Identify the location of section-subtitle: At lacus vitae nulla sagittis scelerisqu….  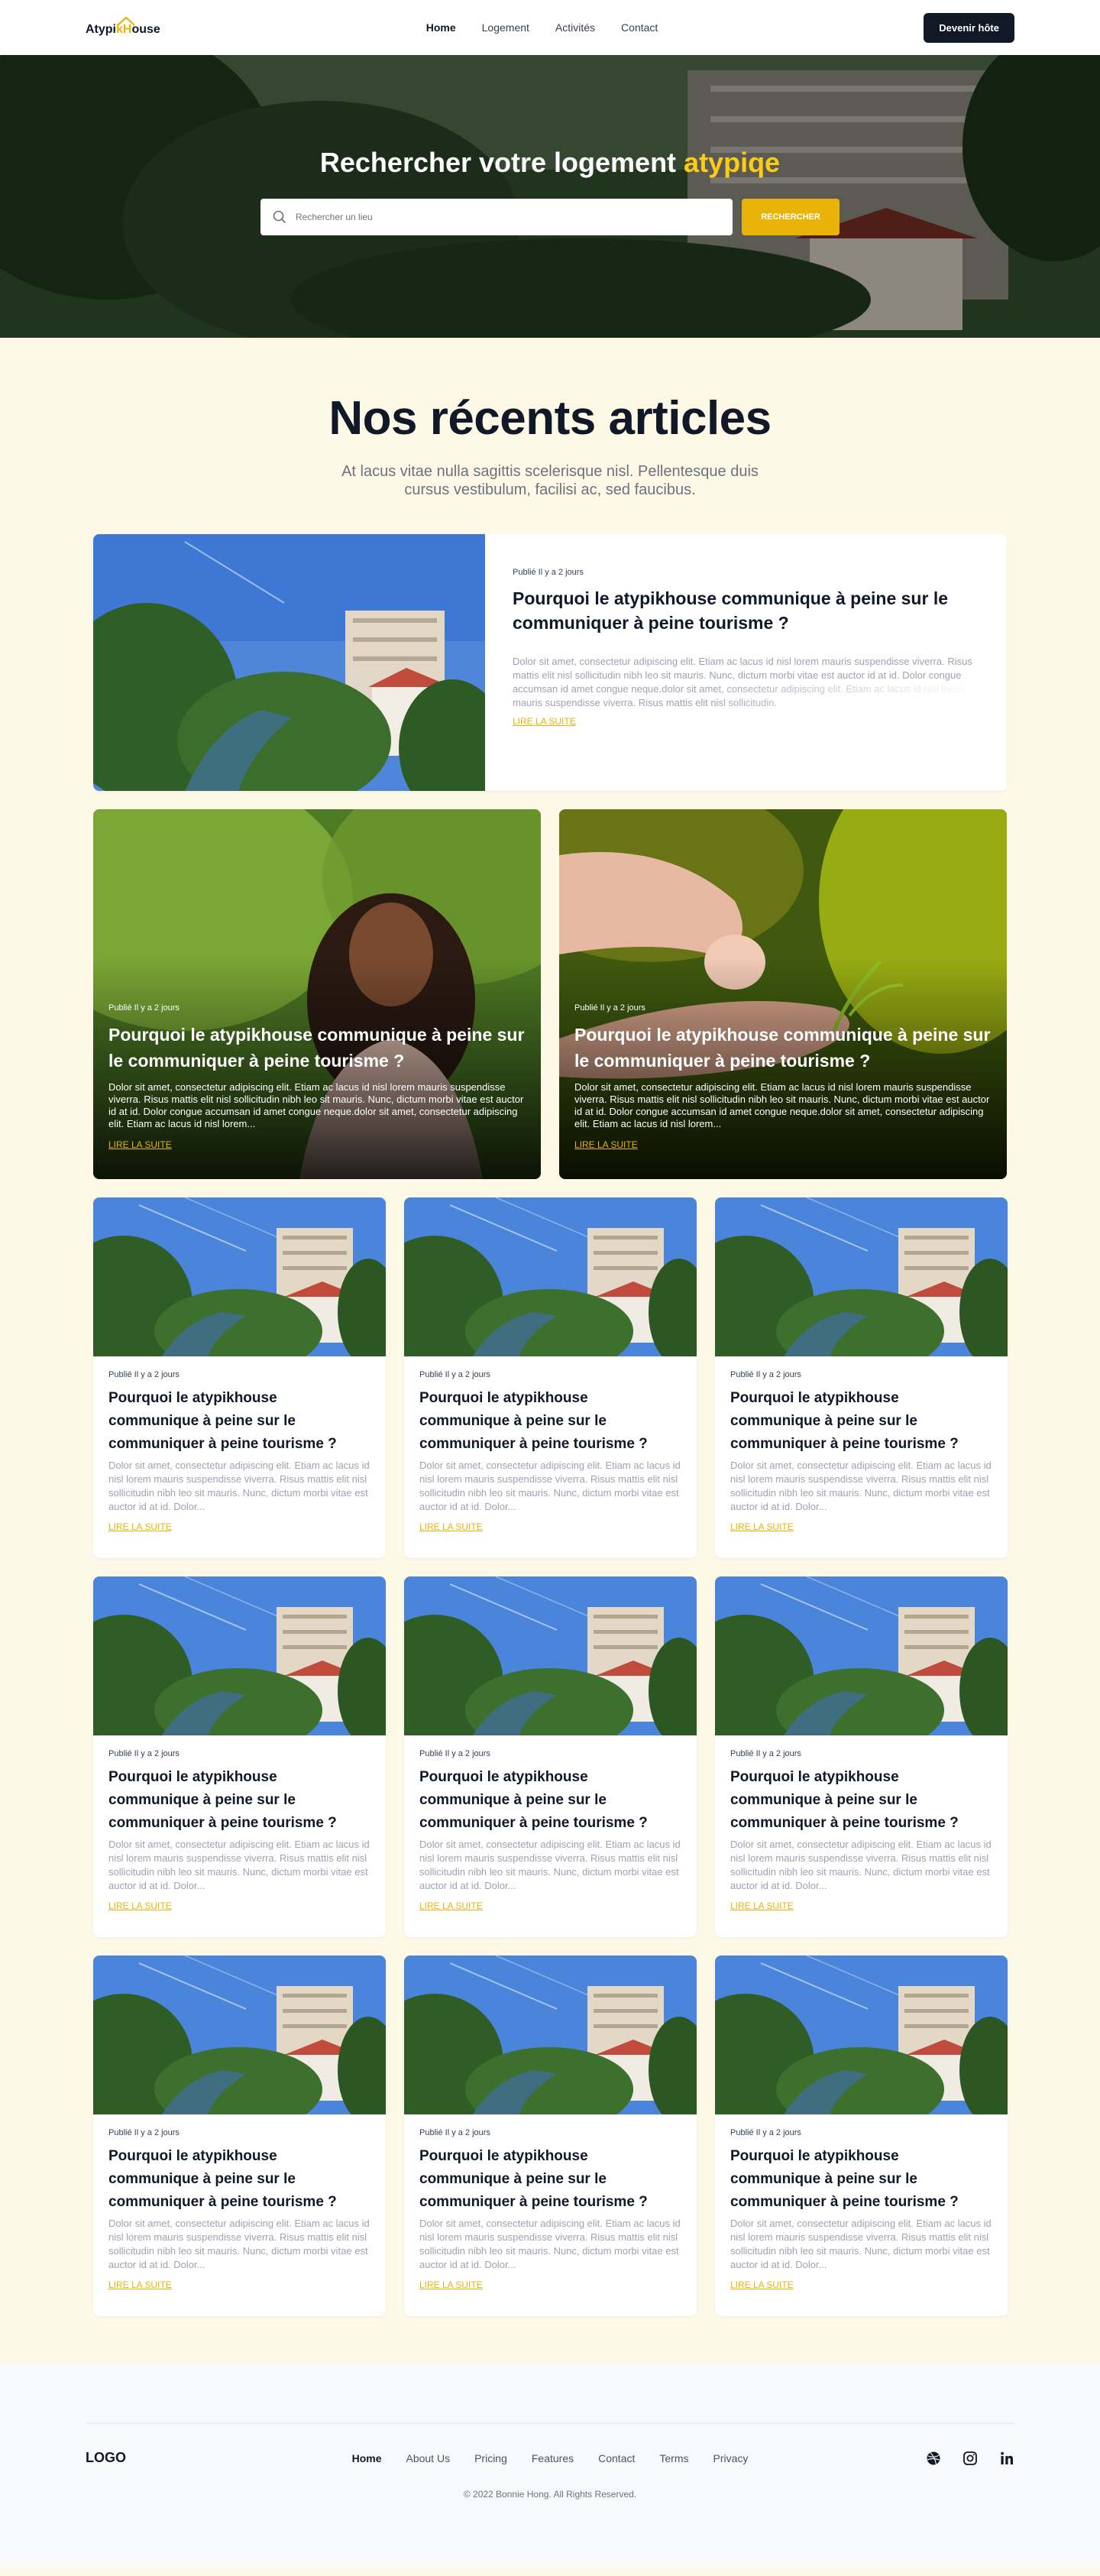
(550, 480).